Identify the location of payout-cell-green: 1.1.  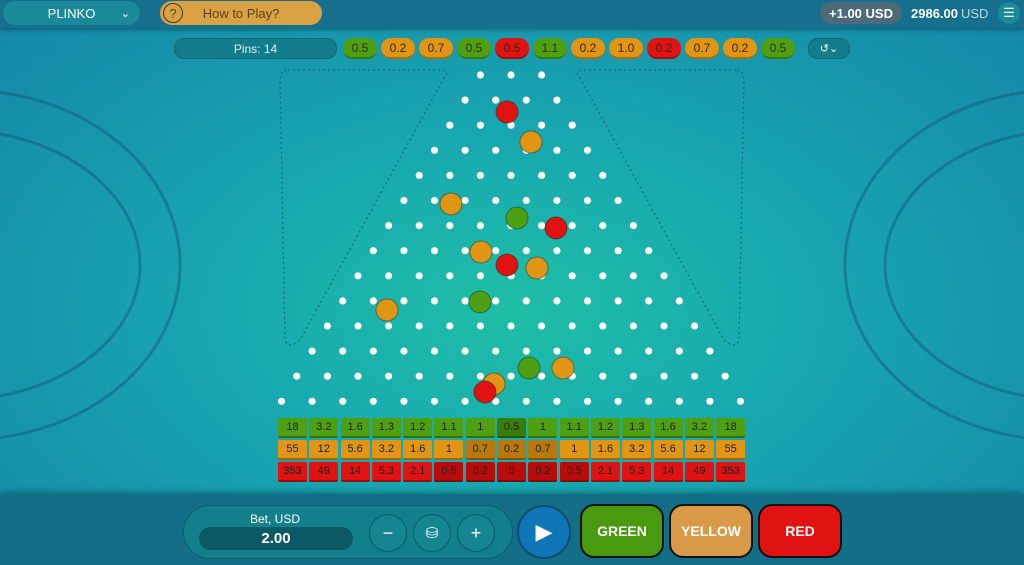
(449, 428).